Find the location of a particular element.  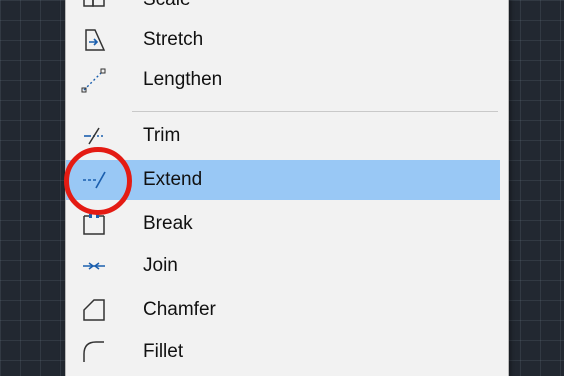

menu-item-label: Extend is located at coordinates (173, 179).